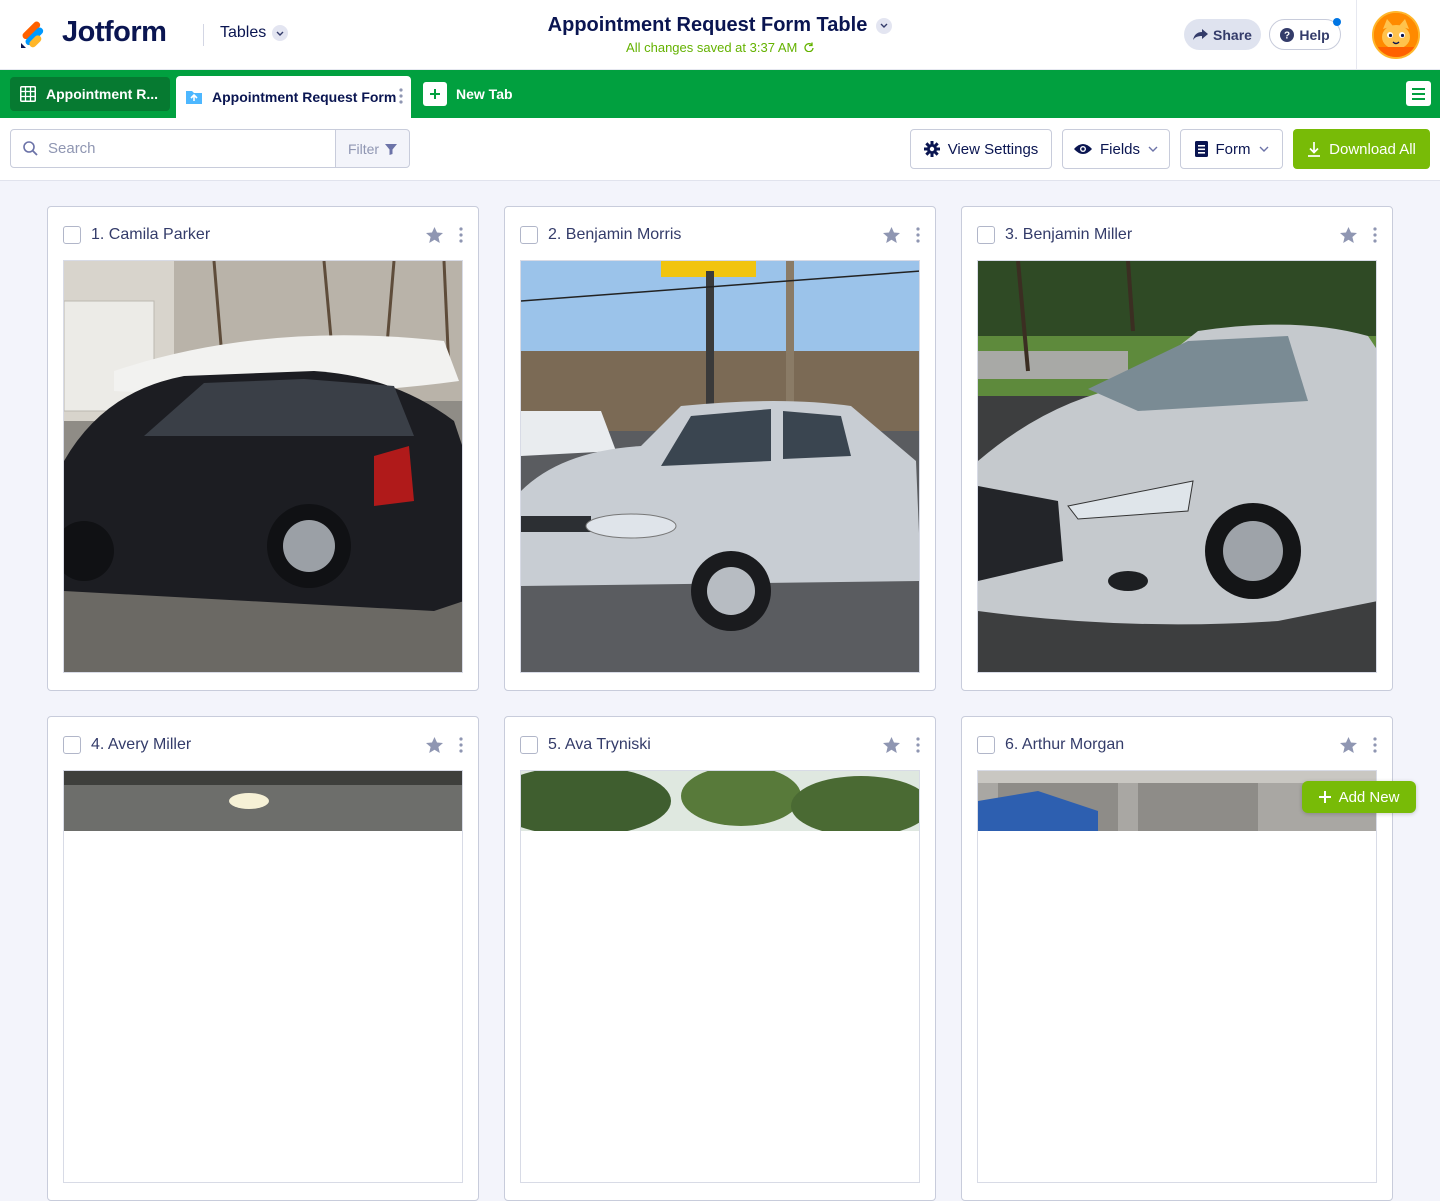 Image resolution: width=1440 pixels, height=1201 pixels. Describe the element at coordinates (1065, 744) in the screenshot. I see `card-title: 6. Arthur Morgan` at that location.